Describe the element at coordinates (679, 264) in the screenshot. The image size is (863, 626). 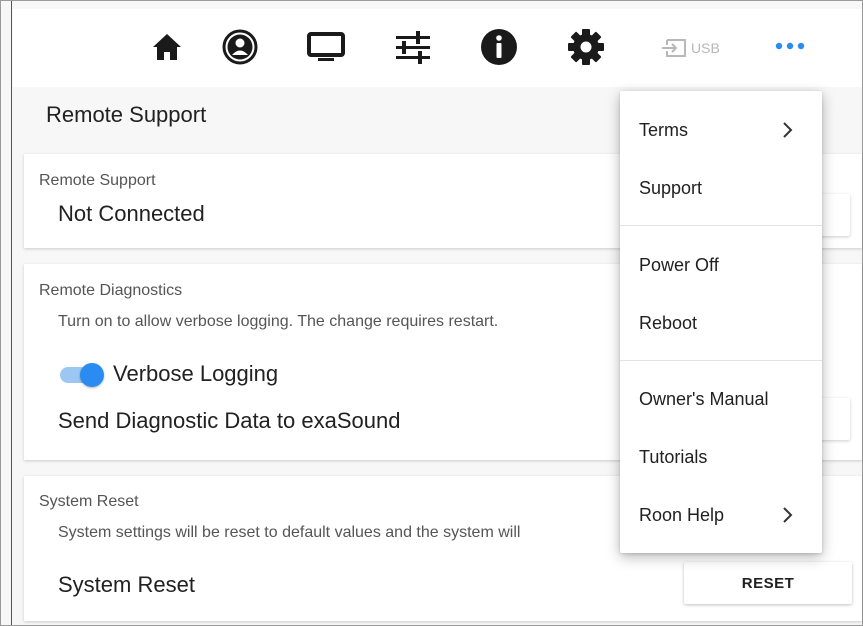
I see `menu-item-label: Power Off` at that location.